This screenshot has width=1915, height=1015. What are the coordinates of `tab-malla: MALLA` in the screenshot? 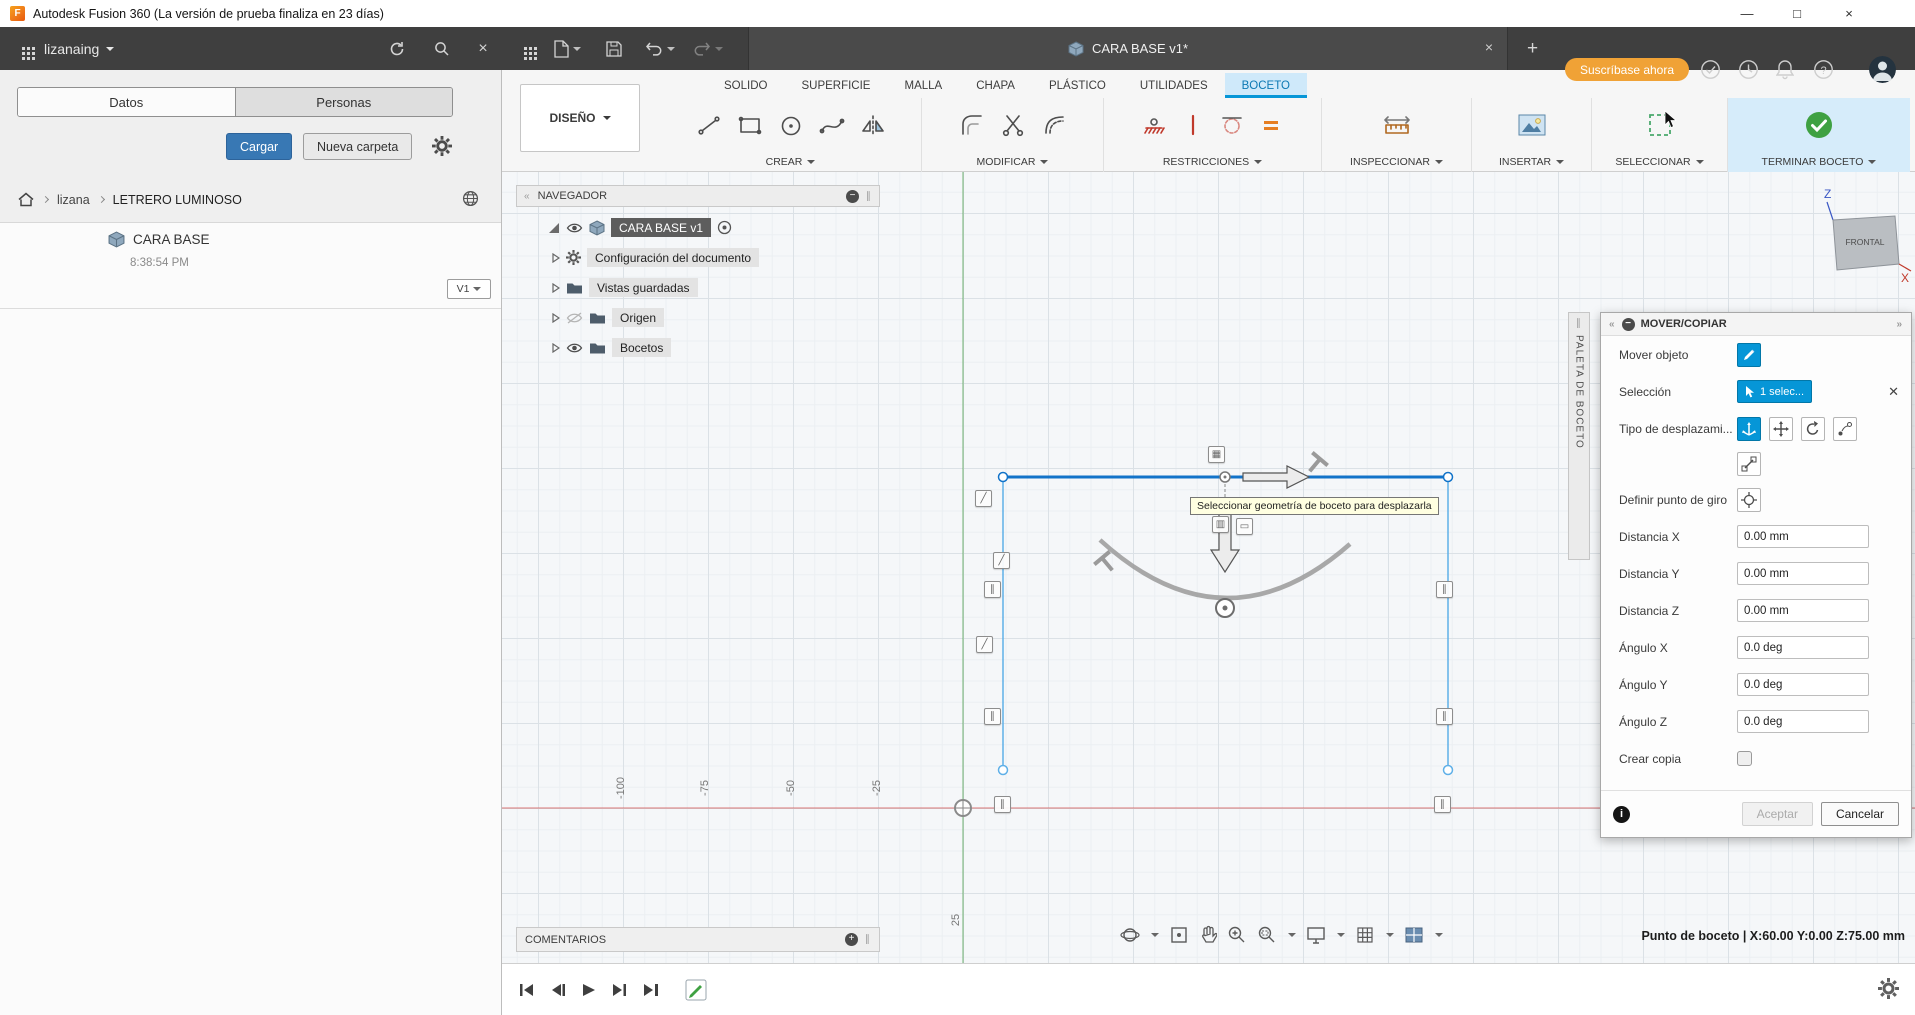 It's located at (923, 85).